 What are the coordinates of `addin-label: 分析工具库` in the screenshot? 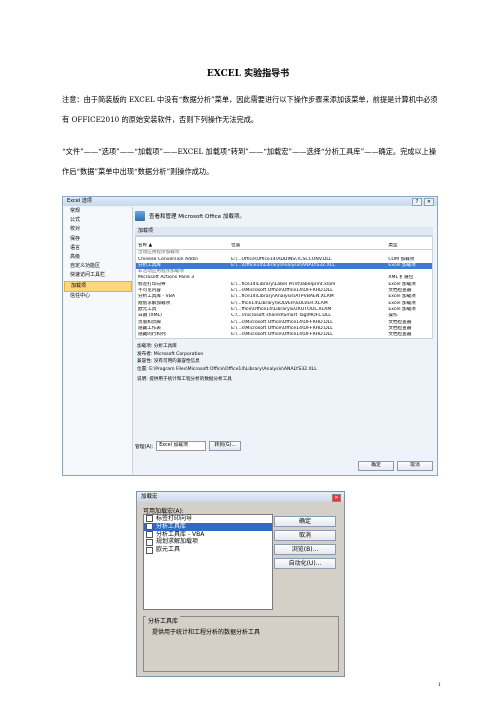 It's located at (171, 526).